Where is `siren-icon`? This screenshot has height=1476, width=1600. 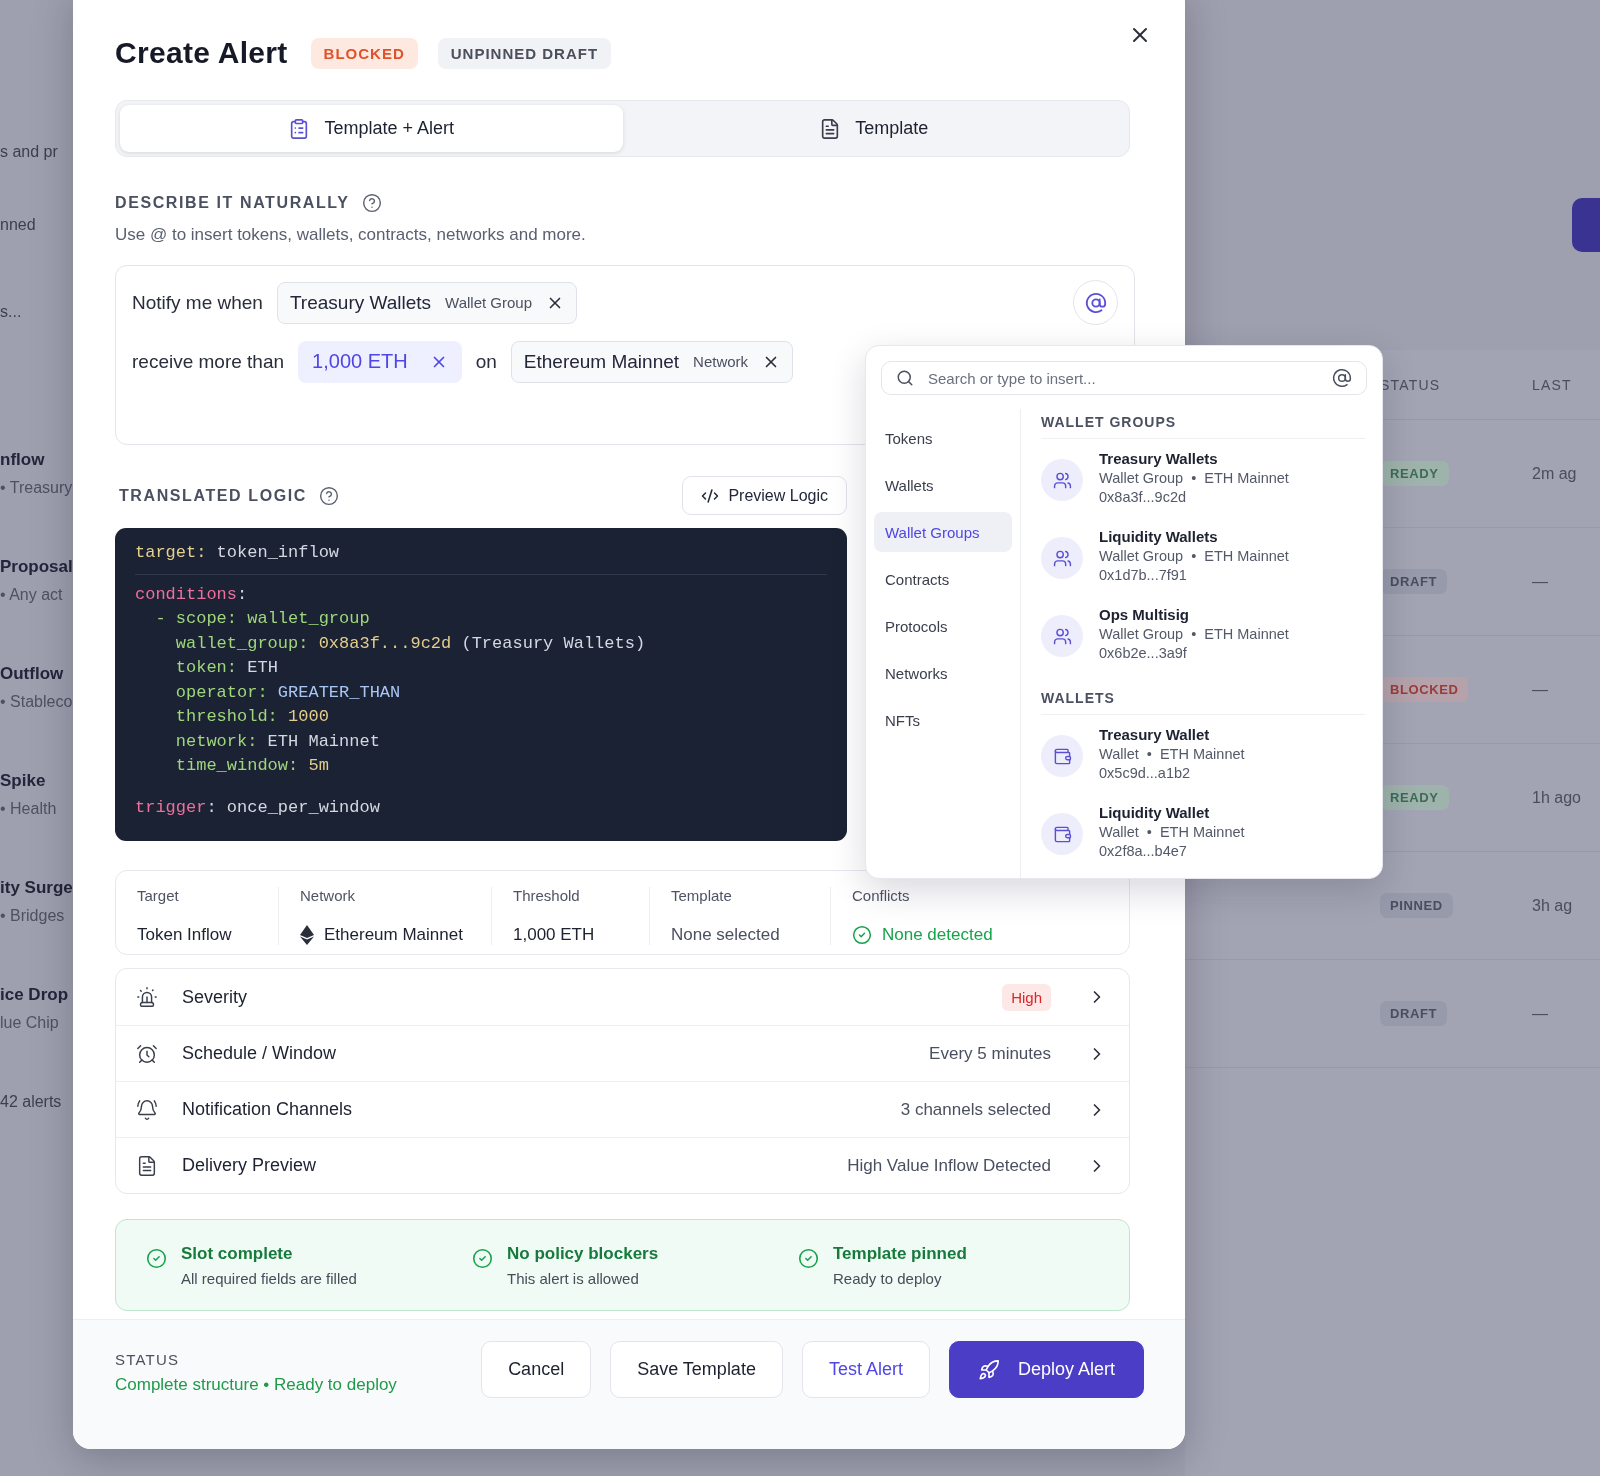
siren-icon is located at coordinates (147, 997).